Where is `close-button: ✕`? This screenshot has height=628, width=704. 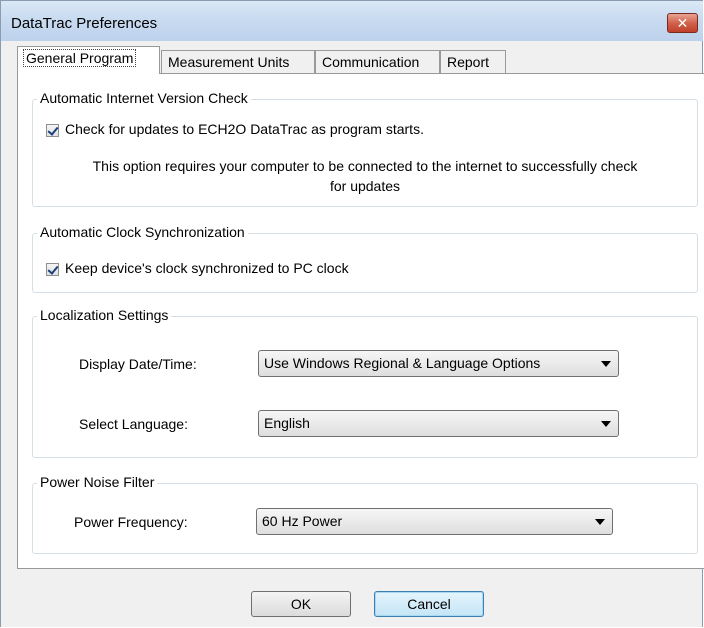 close-button: ✕ is located at coordinates (682, 23).